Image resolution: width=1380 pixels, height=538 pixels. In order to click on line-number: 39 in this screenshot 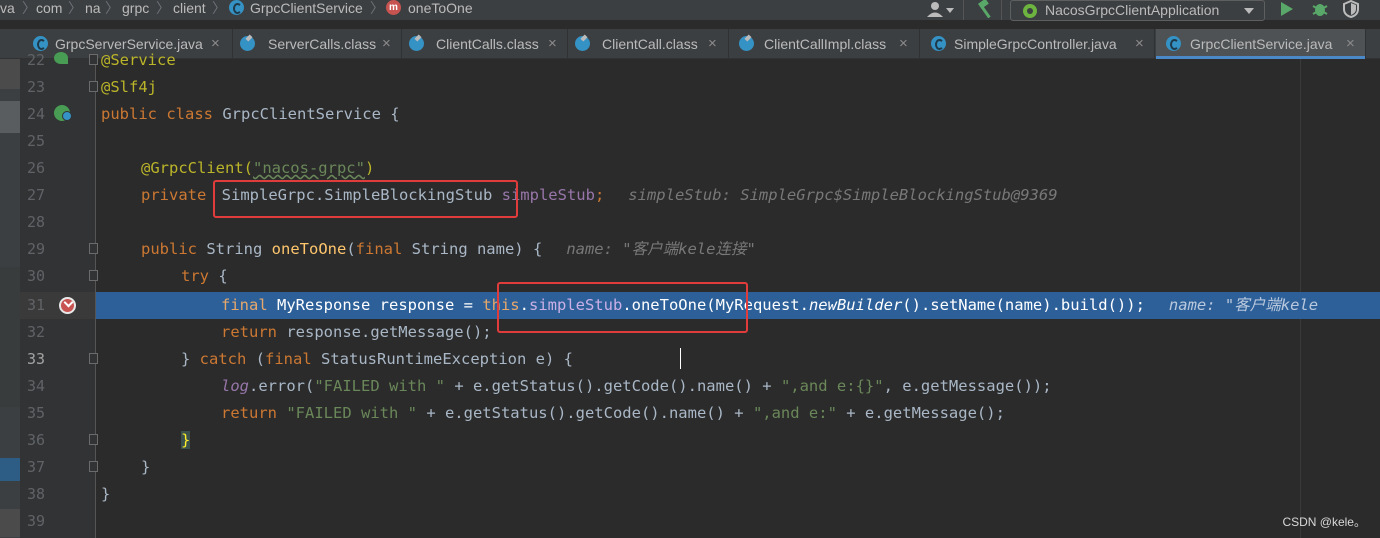, I will do `click(35, 521)`.